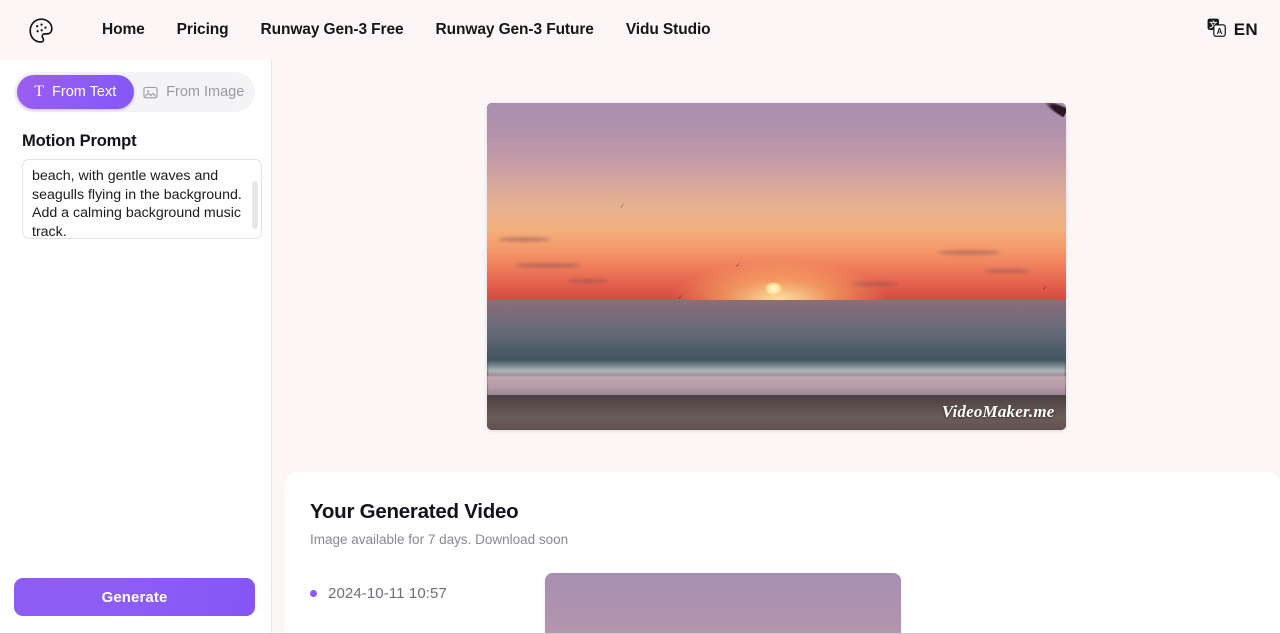  I want to click on motion-prompt-wrapper, so click(142, 201).